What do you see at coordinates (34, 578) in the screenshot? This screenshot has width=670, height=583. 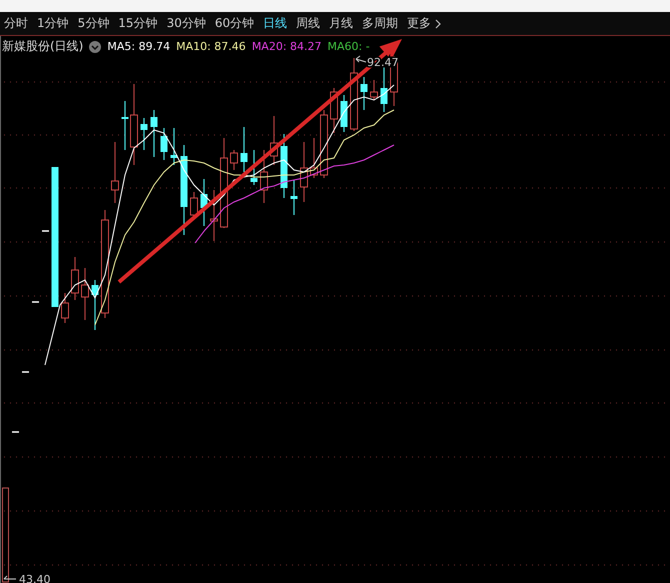 I see `low-price-label: 43.40` at bounding box center [34, 578].